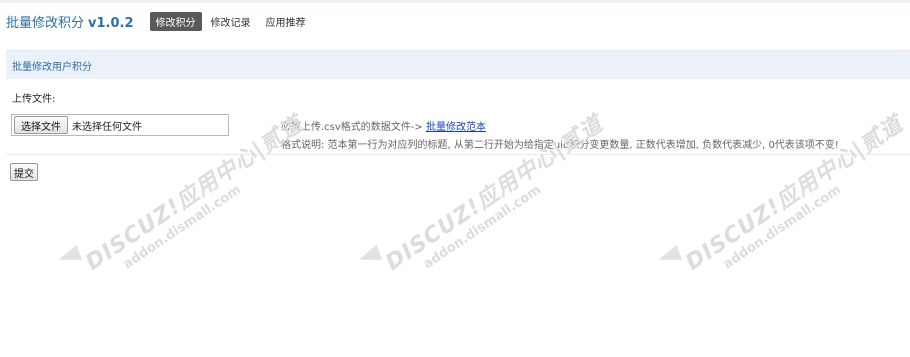 This screenshot has height=357, width=910. I want to click on tab-modify-points: 修改积分, so click(175, 21).